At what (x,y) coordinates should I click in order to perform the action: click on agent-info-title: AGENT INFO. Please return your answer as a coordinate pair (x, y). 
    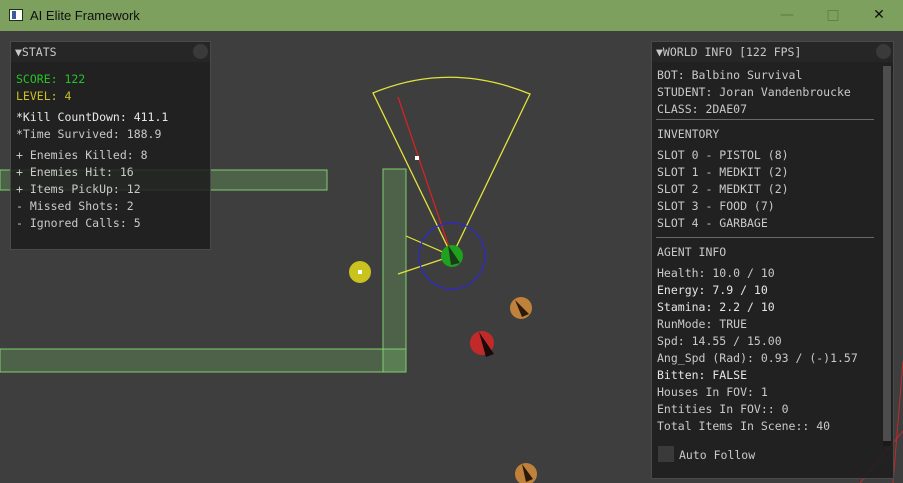
    Looking at the image, I should click on (692, 252).